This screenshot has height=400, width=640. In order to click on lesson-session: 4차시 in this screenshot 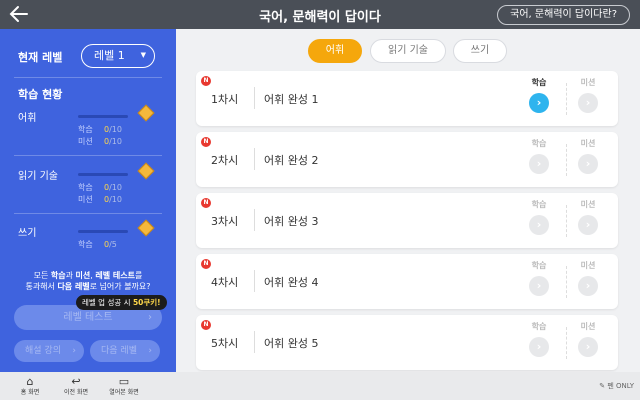, I will do `click(225, 282)`.